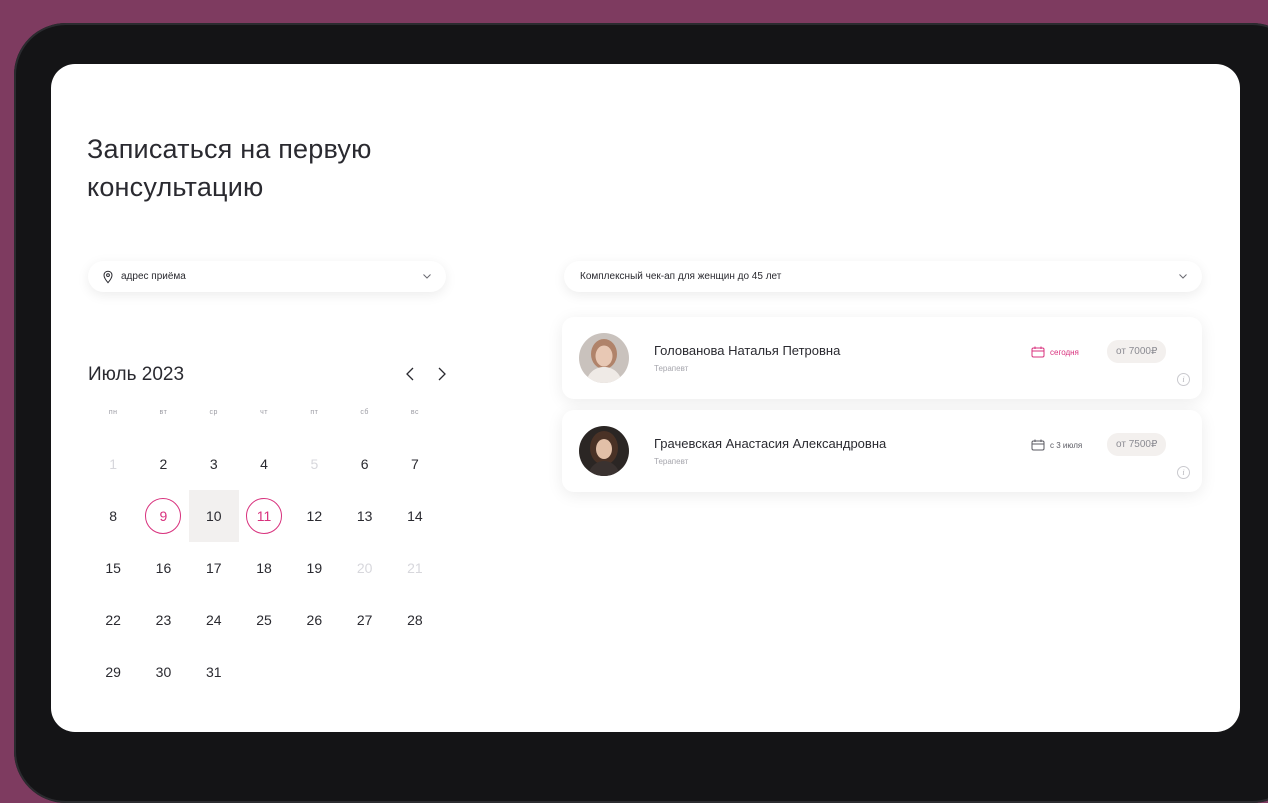  What do you see at coordinates (136, 374) in the screenshot?
I see `calendar-month-label: Июль 2023` at bounding box center [136, 374].